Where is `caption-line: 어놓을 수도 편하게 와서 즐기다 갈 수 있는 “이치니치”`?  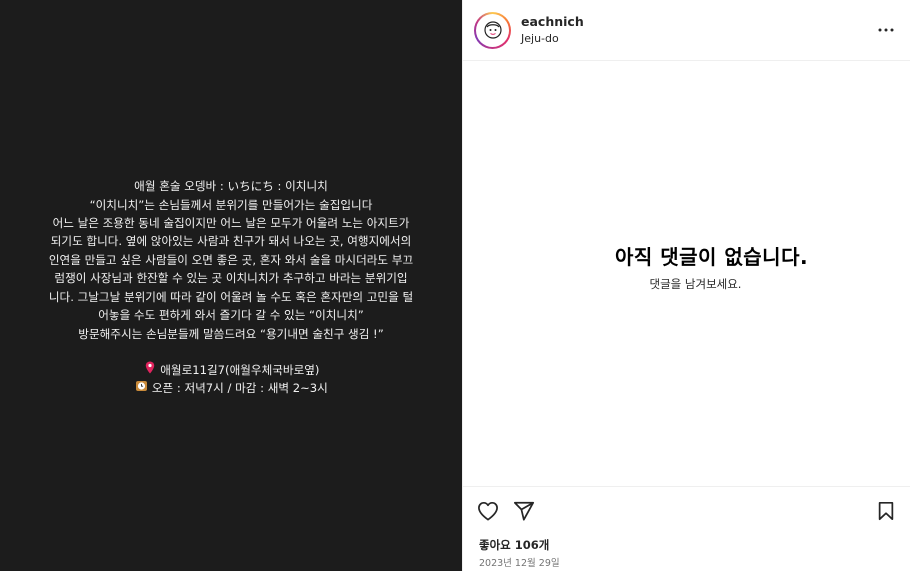
caption-line: 어놓을 수도 편하게 와서 즐기다 갈 수 있는 “이치니치” is located at coordinates (231, 315).